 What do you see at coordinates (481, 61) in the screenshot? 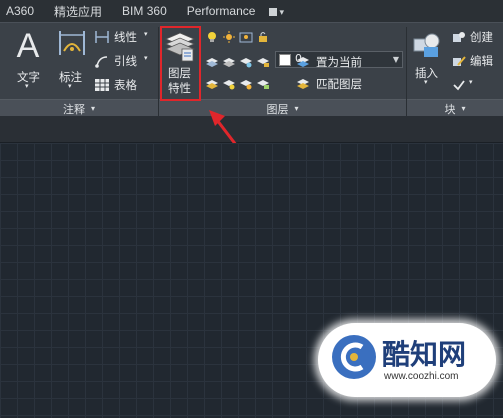
I see `edit-label: 编辑` at bounding box center [481, 61].